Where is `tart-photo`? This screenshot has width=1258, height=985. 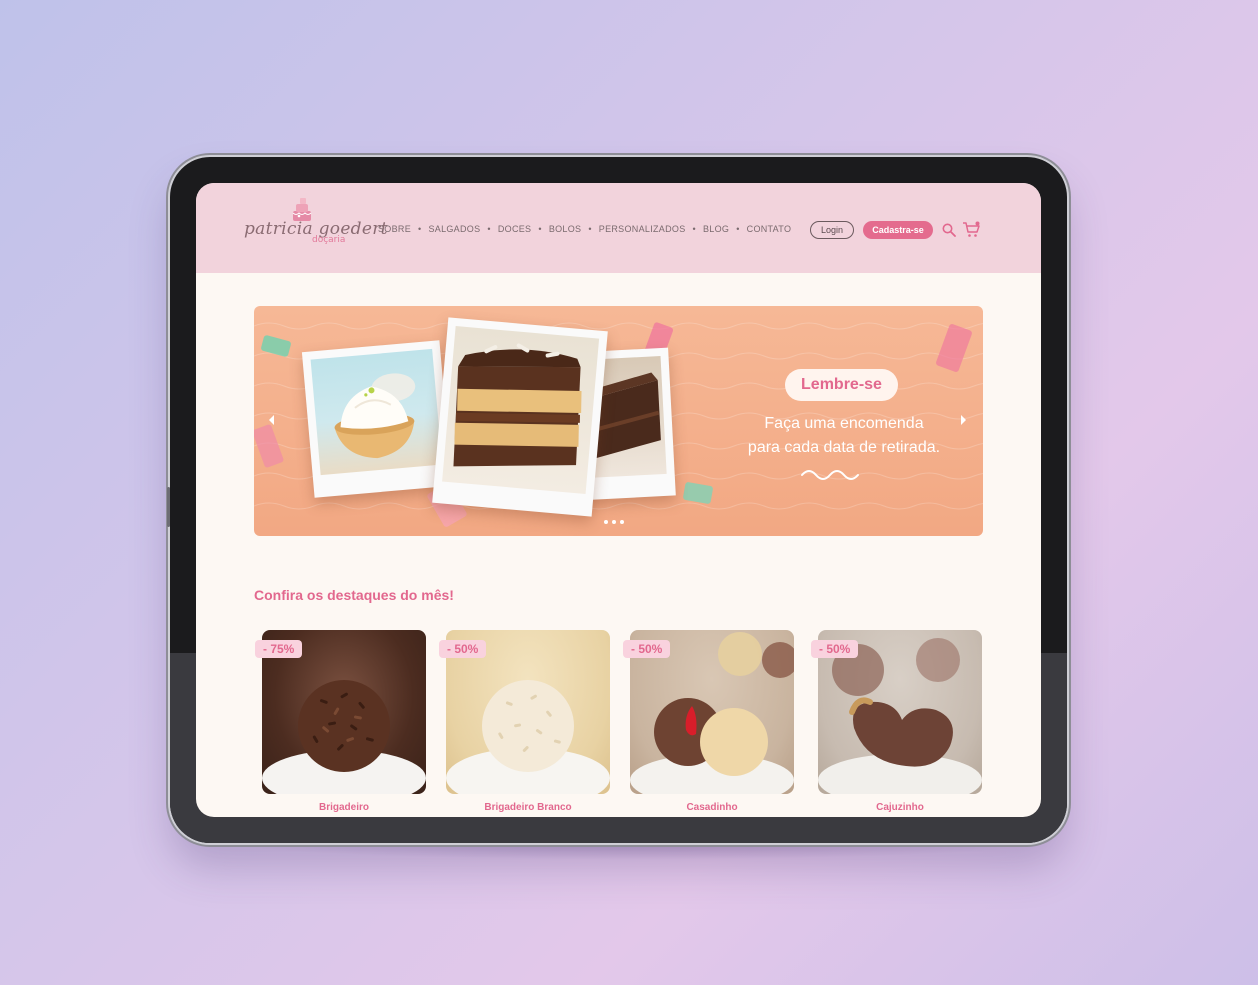 tart-photo is located at coordinates (376, 412).